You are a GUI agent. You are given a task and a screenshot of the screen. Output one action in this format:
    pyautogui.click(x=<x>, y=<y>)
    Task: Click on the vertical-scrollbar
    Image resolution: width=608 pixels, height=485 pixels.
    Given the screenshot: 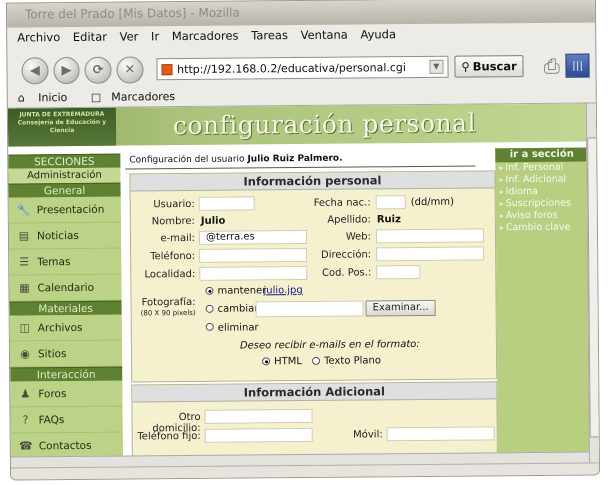 What is the action you would take?
    pyautogui.click(x=593, y=283)
    